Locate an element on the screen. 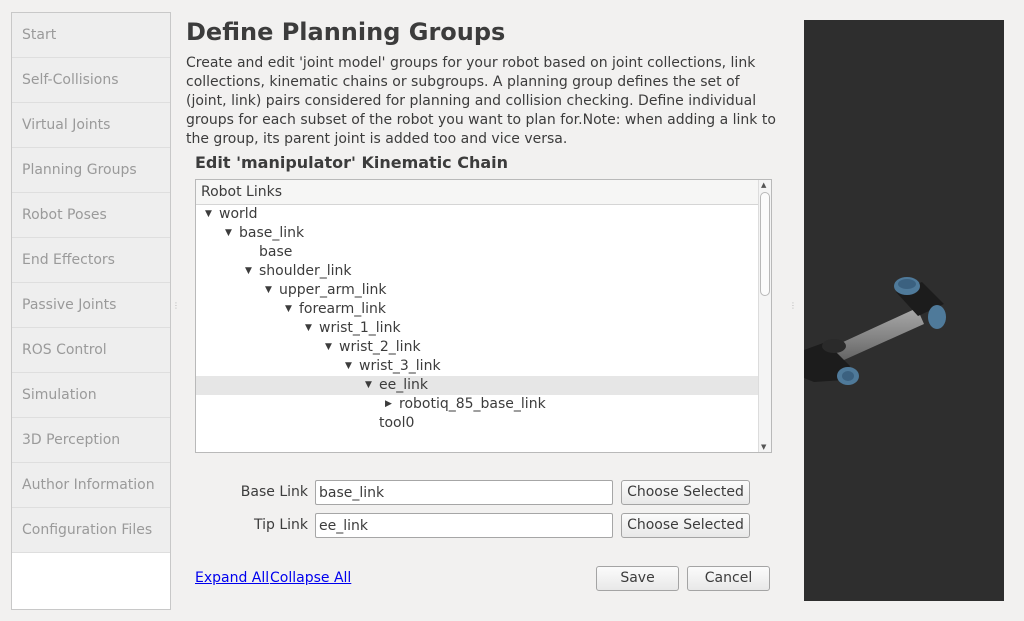 This screenshot has height=621, width=1024. tree-node-tool0: tool0 is located at coordinates (477, 423).